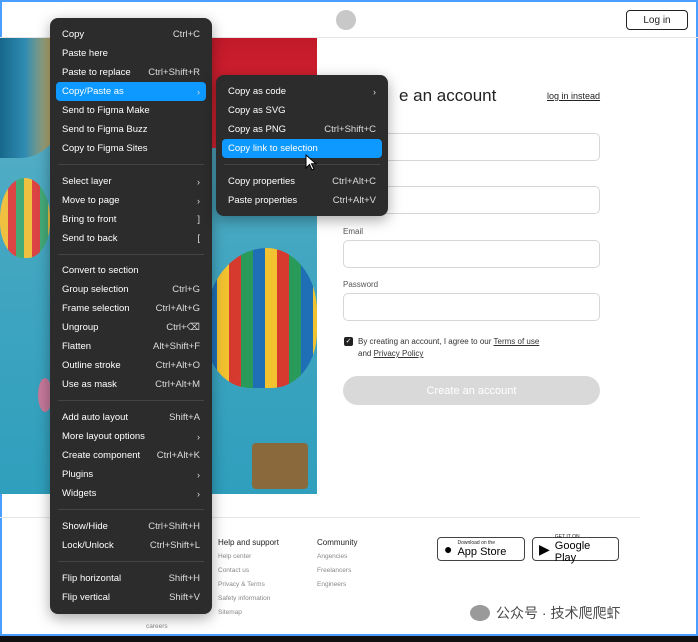  What do you see at coordinates (426, 341) in the screenshot?
I see `terms-prefix: By creating an account, I agree to our` at bounding box center [426, 341].